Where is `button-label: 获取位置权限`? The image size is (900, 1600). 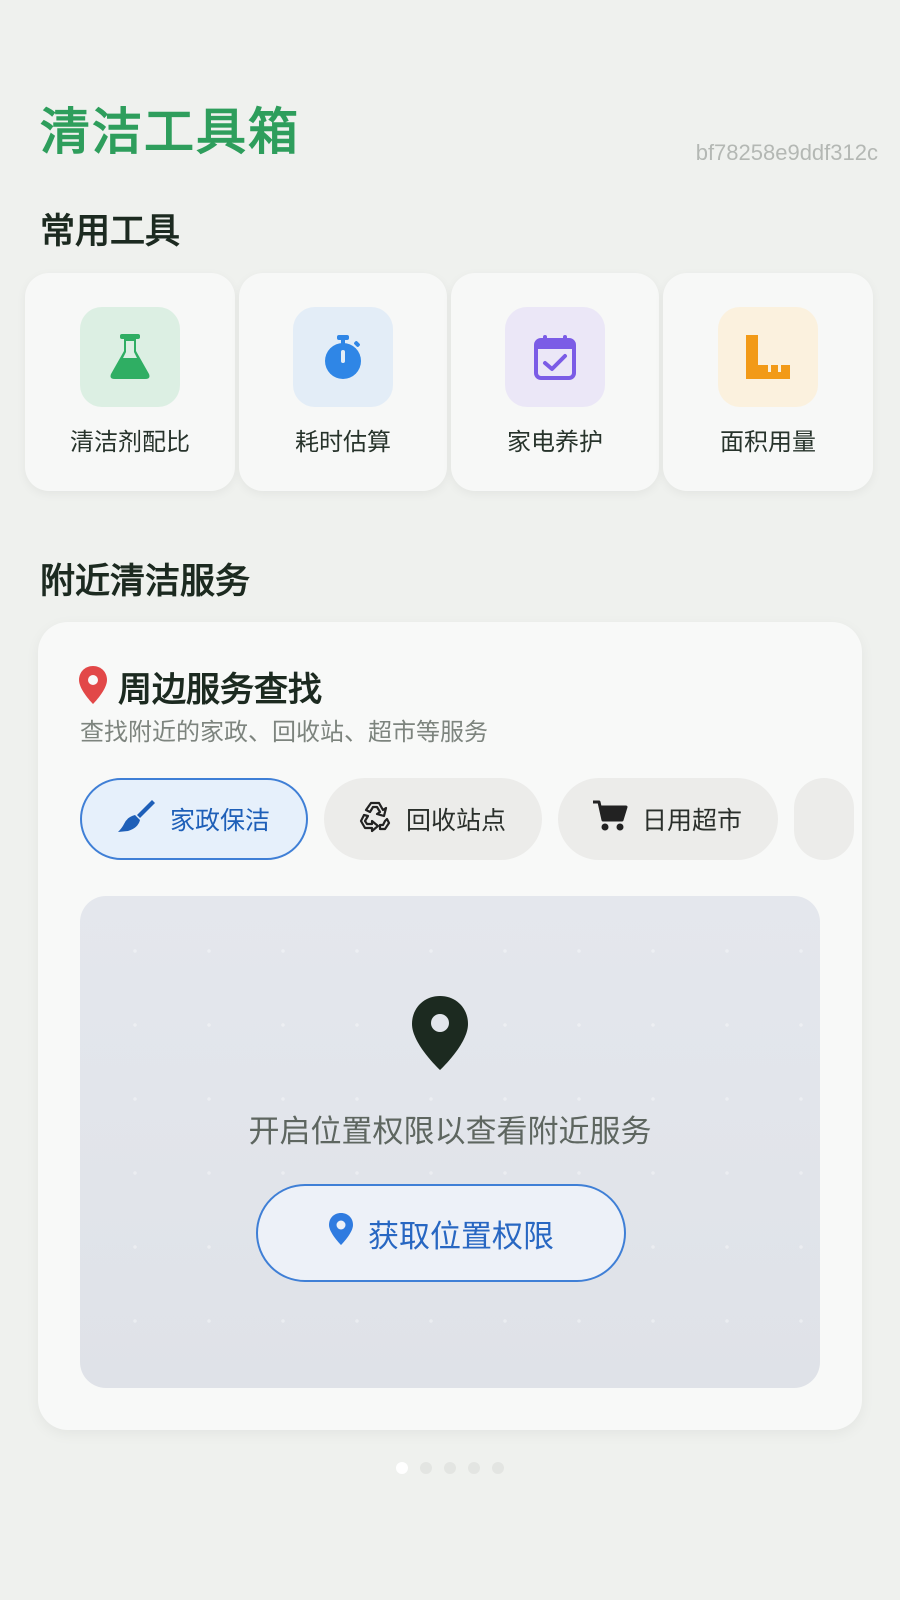
button-label: 获取位置权限 is located at coordinates (461, 1236).